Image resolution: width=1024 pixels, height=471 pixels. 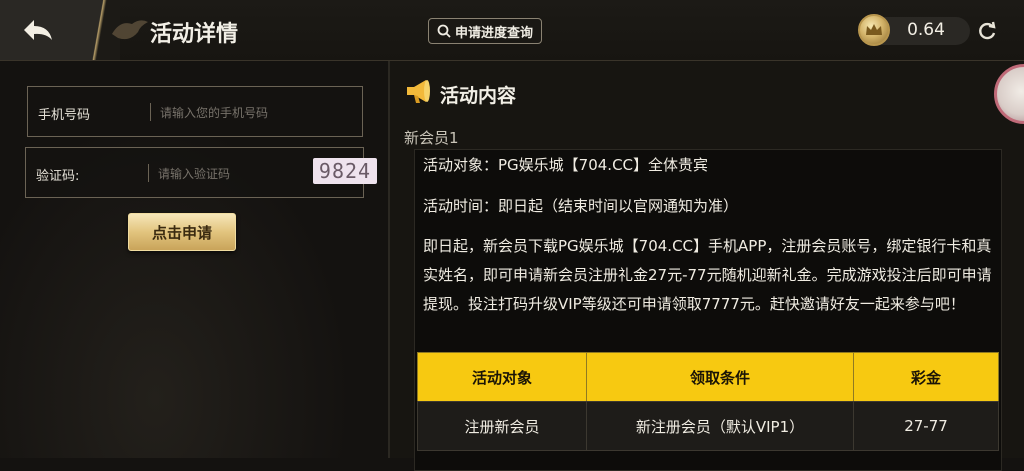 What do you see at coordinates (130, 30) in the screenshot?
I see `dragon-emblem-icon` at bounding box center [130, 30].